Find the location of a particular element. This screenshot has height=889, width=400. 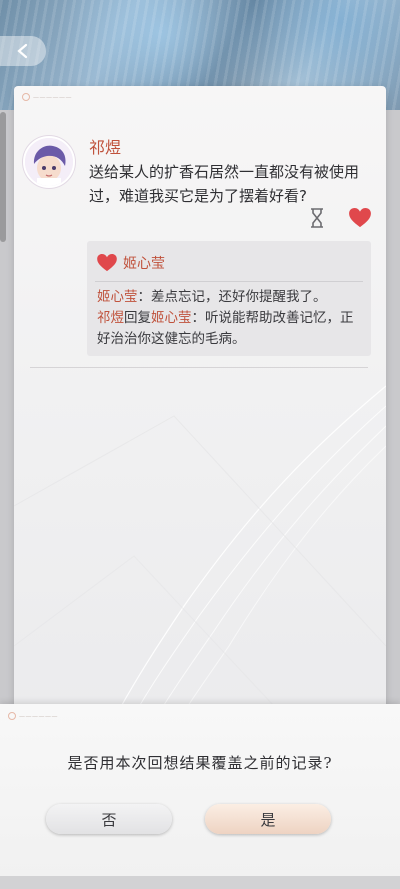

avatar is located at coordinates (49, 162).